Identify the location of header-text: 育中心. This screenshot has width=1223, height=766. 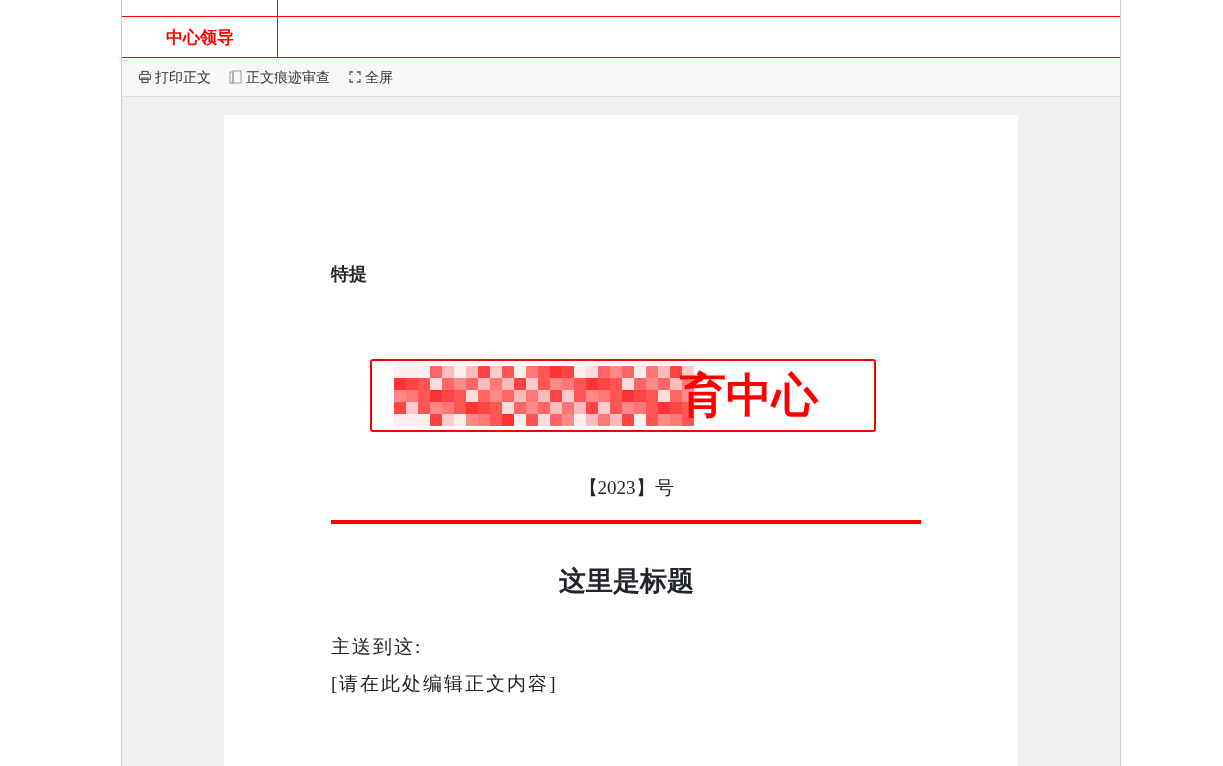
(749, 395).